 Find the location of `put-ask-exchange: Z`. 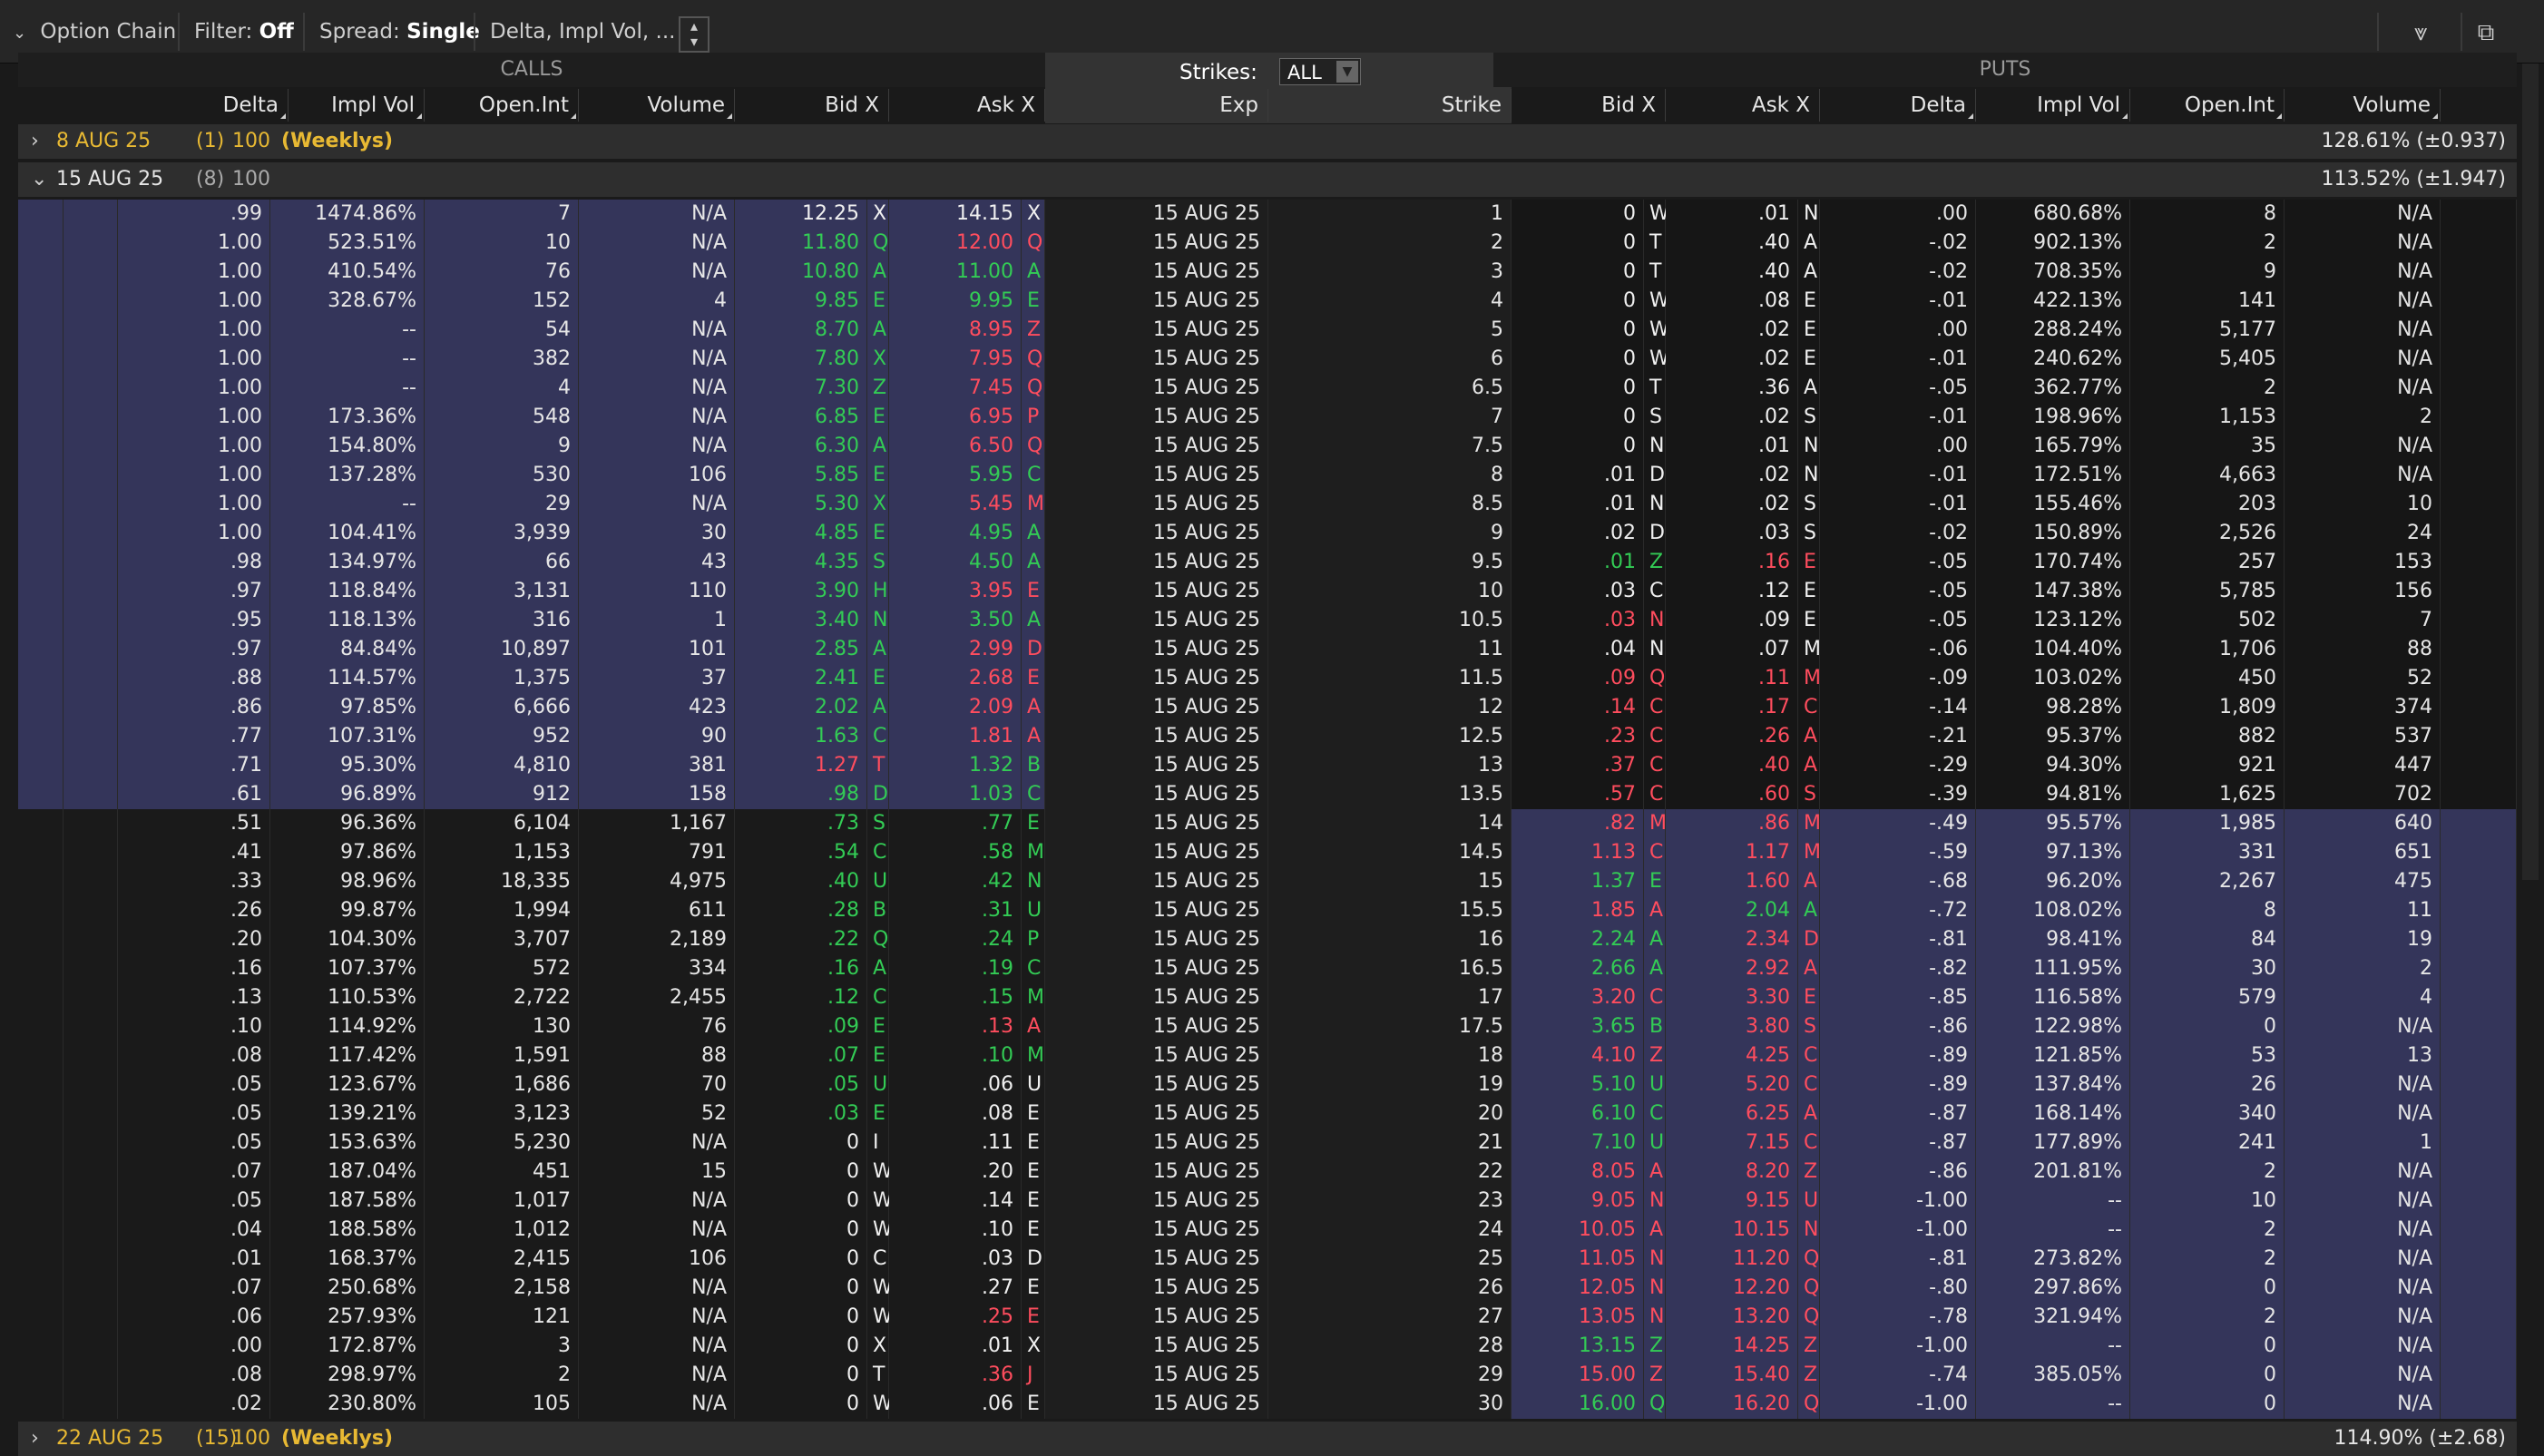

put-ask-exchange: Z is located at coordinates (1809, 1173).